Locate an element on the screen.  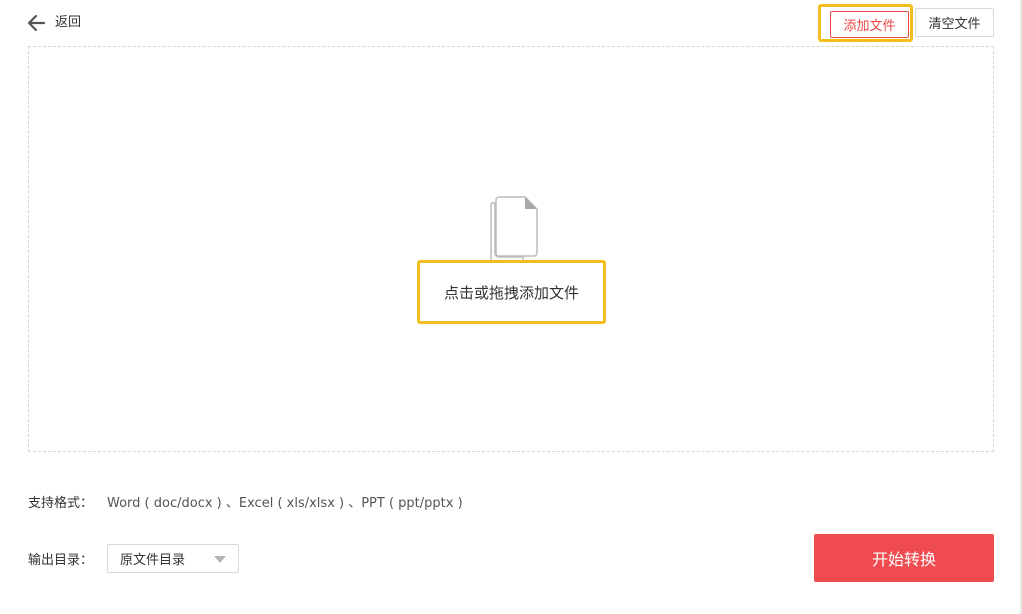
chevron-down-icon is located at coordinates (220, 559).